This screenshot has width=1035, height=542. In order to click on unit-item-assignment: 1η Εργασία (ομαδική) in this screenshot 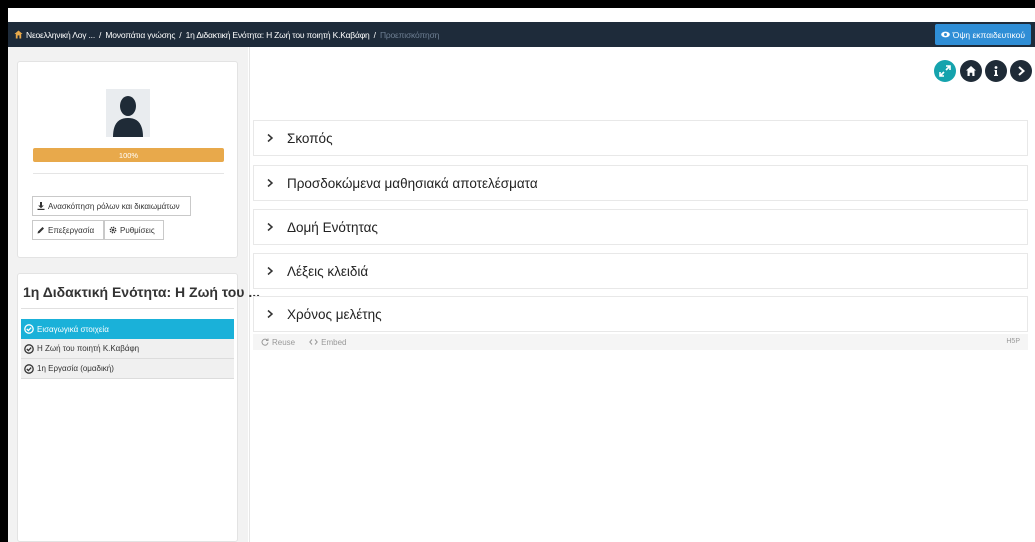, I will do `click(127, 369)`.